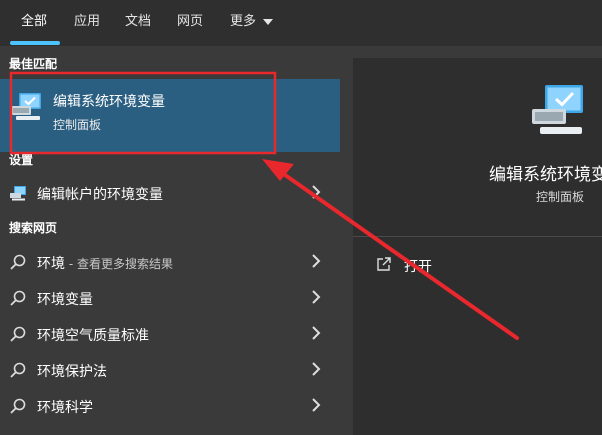 Image resolution: width=602 pixels, height=435 pixels. Describe the element at coordinates (119, 264) in the screenshot. I see `web-result-suffix: - 查看更多搜索结果` at that location.